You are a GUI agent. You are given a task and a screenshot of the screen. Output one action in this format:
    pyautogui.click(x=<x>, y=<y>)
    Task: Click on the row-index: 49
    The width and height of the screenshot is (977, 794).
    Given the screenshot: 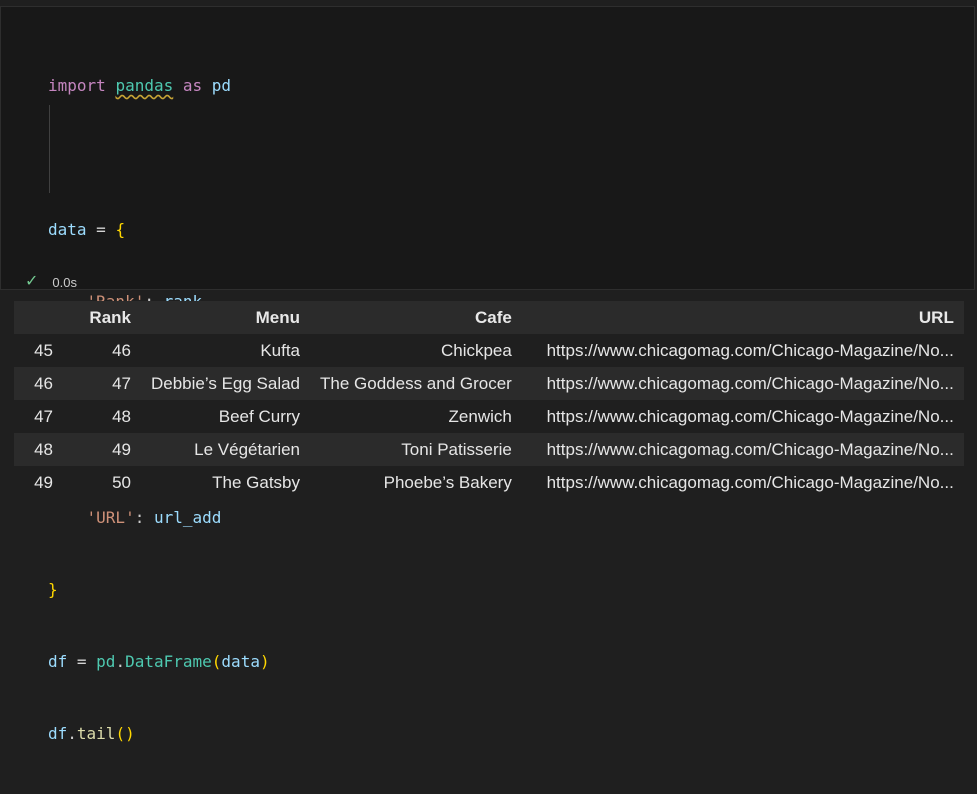 What is the action you would take?
    pyautogui.click(x=43, y=482)
    